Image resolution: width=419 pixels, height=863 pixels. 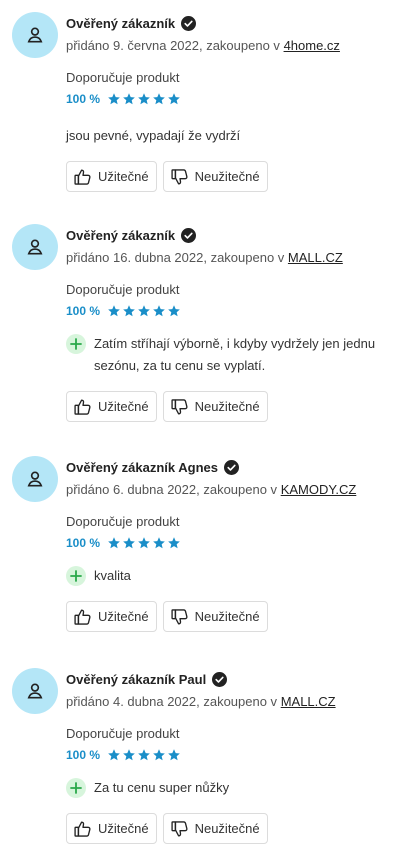 I want to click on review-date: přidáno 9. června 2022, zakoupeno v, so click(x=173, y=45).